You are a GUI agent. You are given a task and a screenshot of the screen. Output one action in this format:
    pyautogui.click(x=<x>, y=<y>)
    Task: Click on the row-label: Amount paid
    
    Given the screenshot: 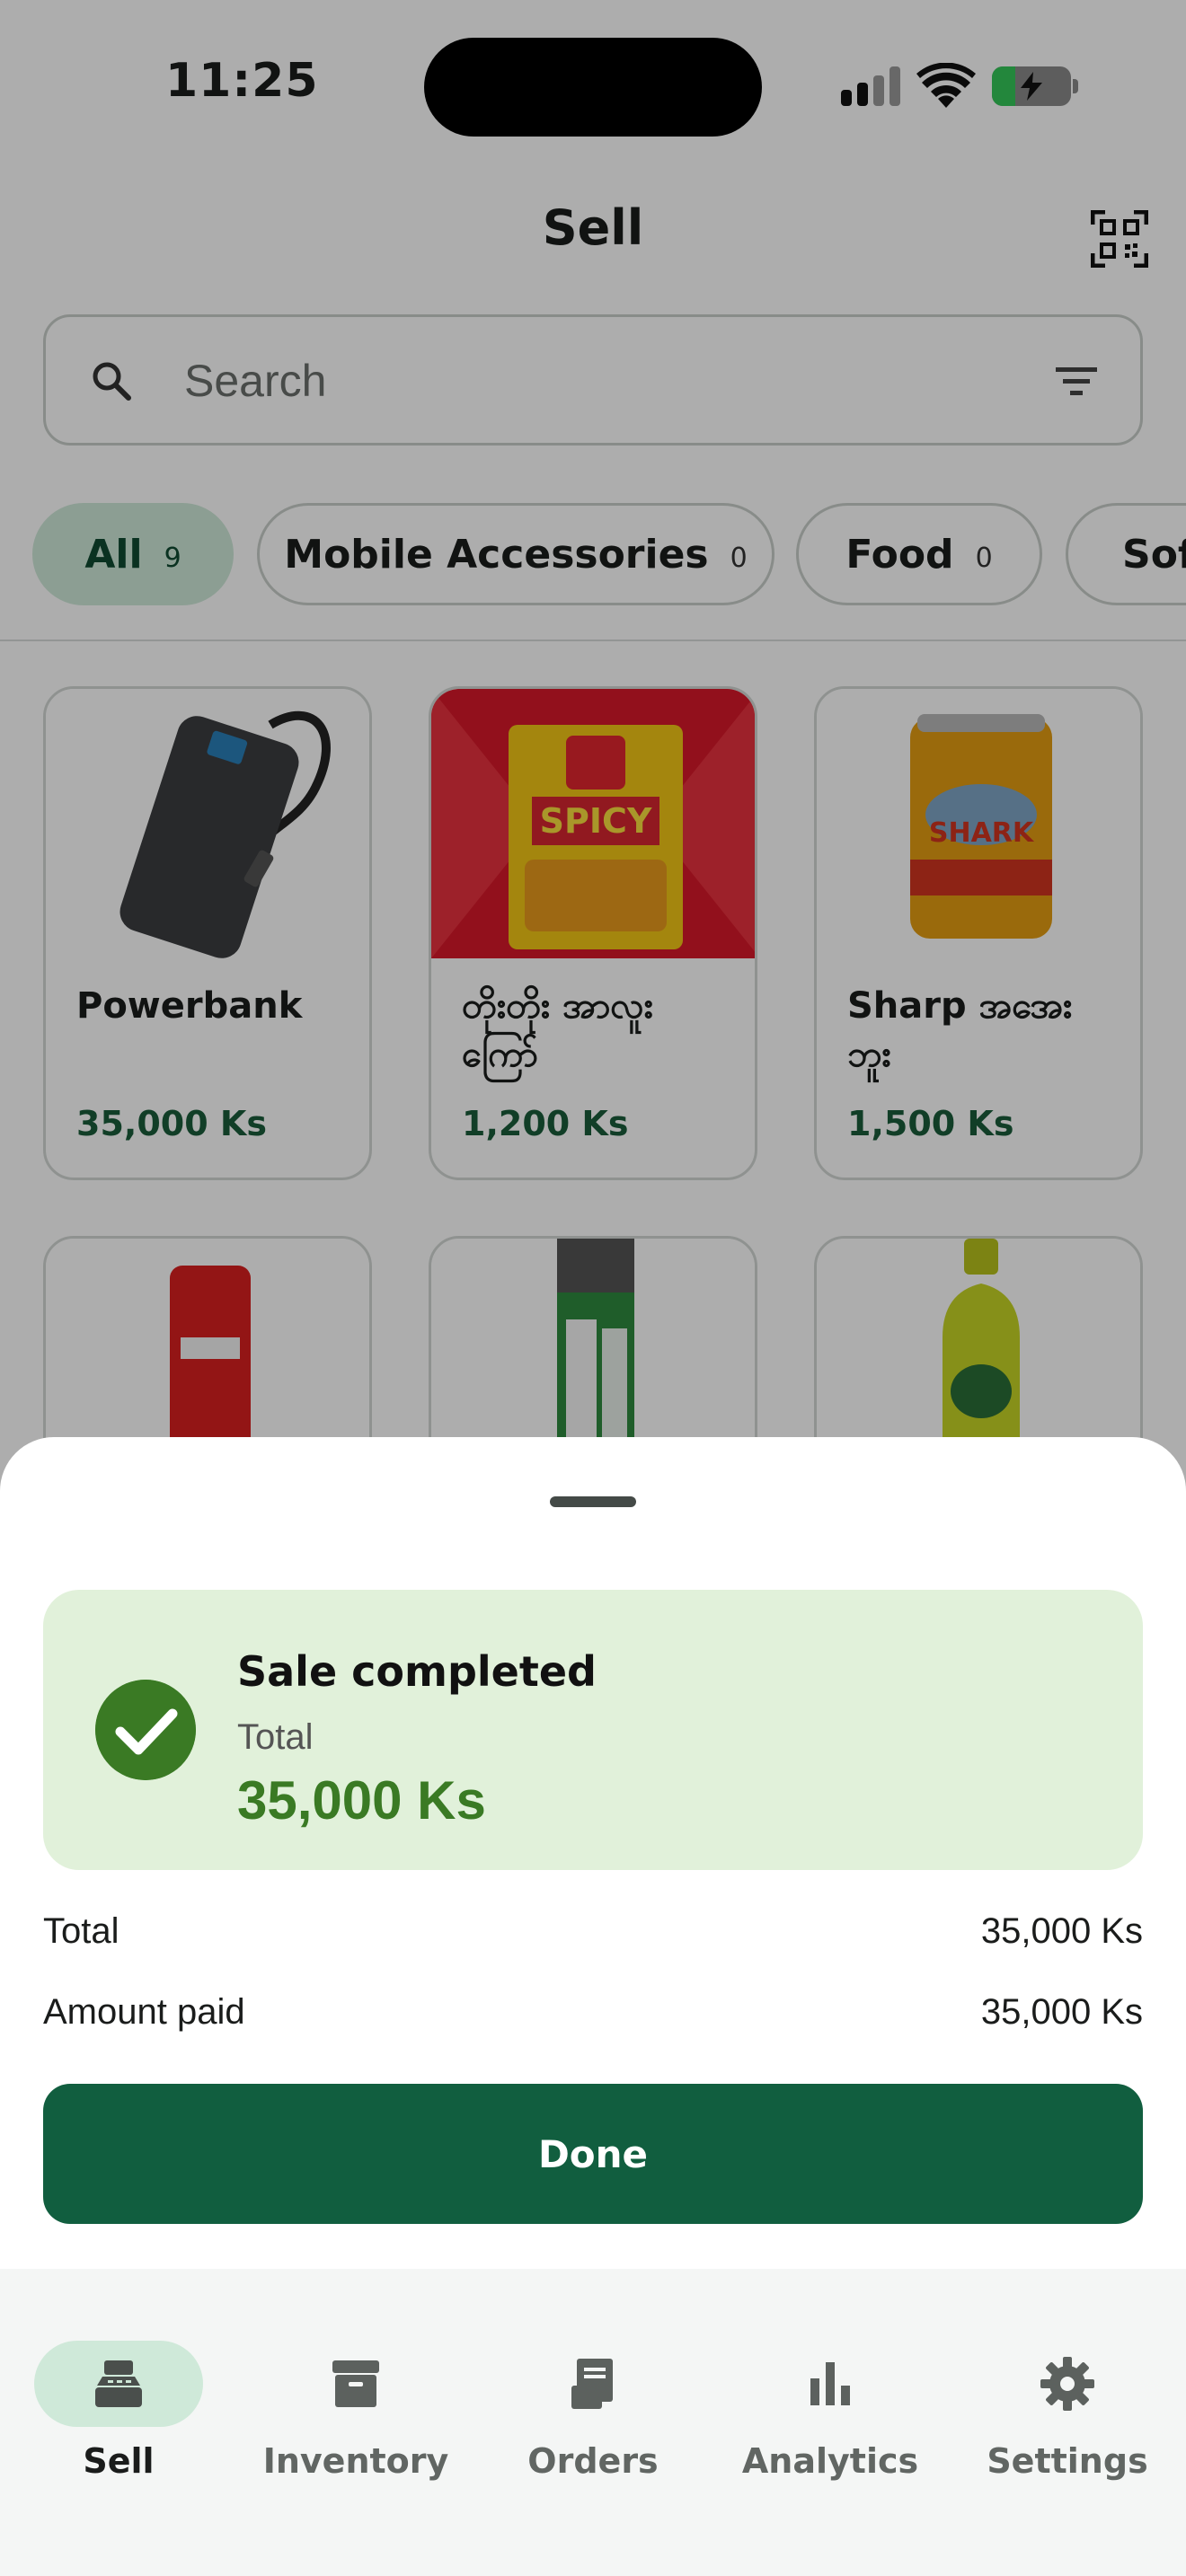 What is the action you would take?
    pyautogui.click(x=144, y=2012)
    